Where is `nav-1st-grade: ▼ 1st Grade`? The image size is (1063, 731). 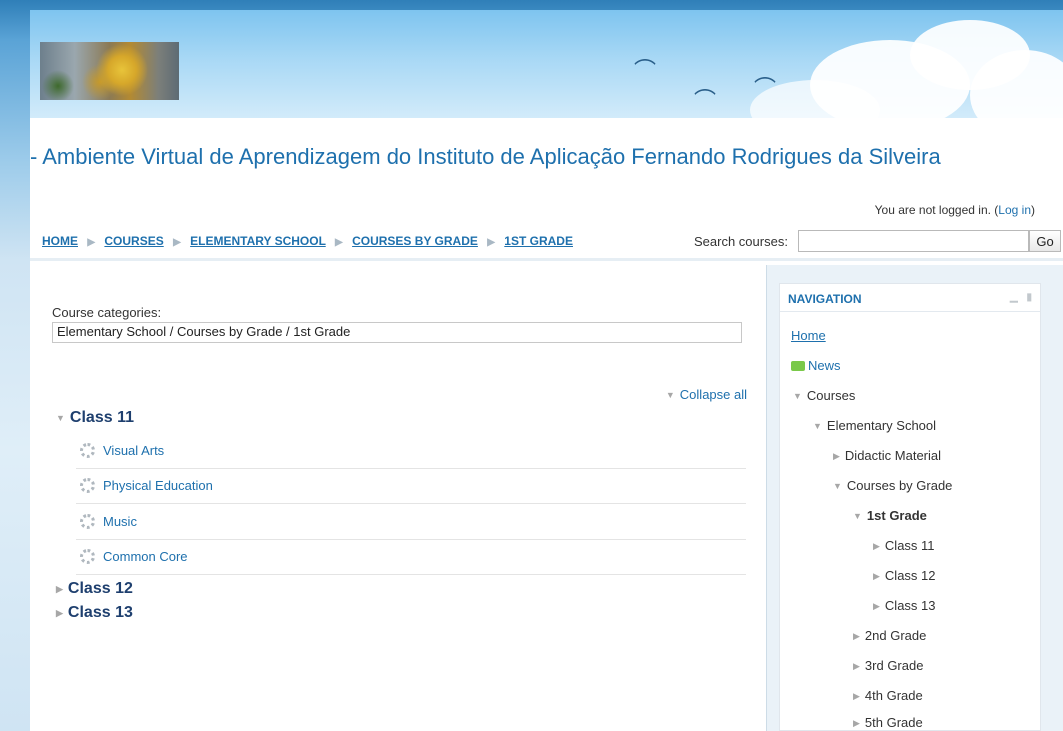
nav-1st-grade: ▼ 1st Grade is located at coordinates (890, 515).